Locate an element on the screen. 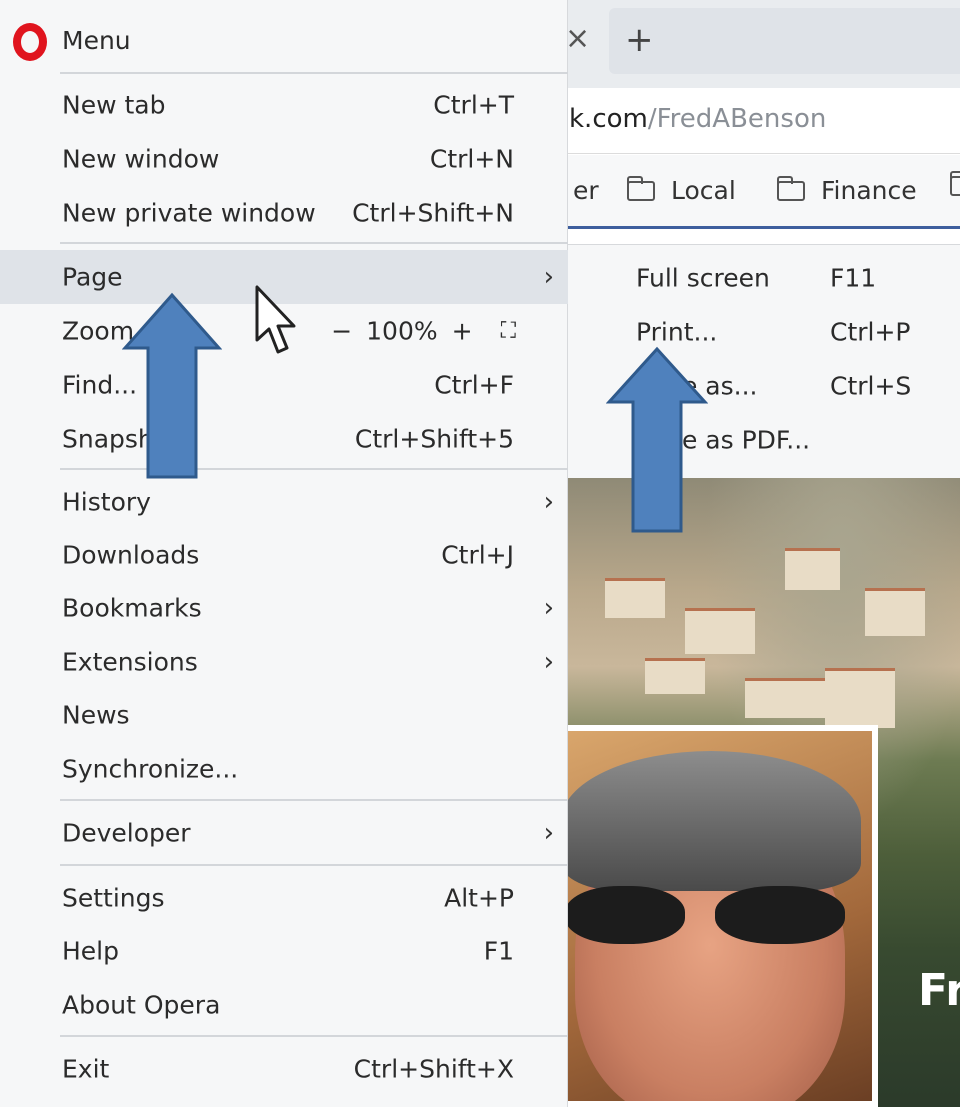 The width and height of the screenshot is (960, 1107). close-tab-icon: × is located at coordinates (577, 39).